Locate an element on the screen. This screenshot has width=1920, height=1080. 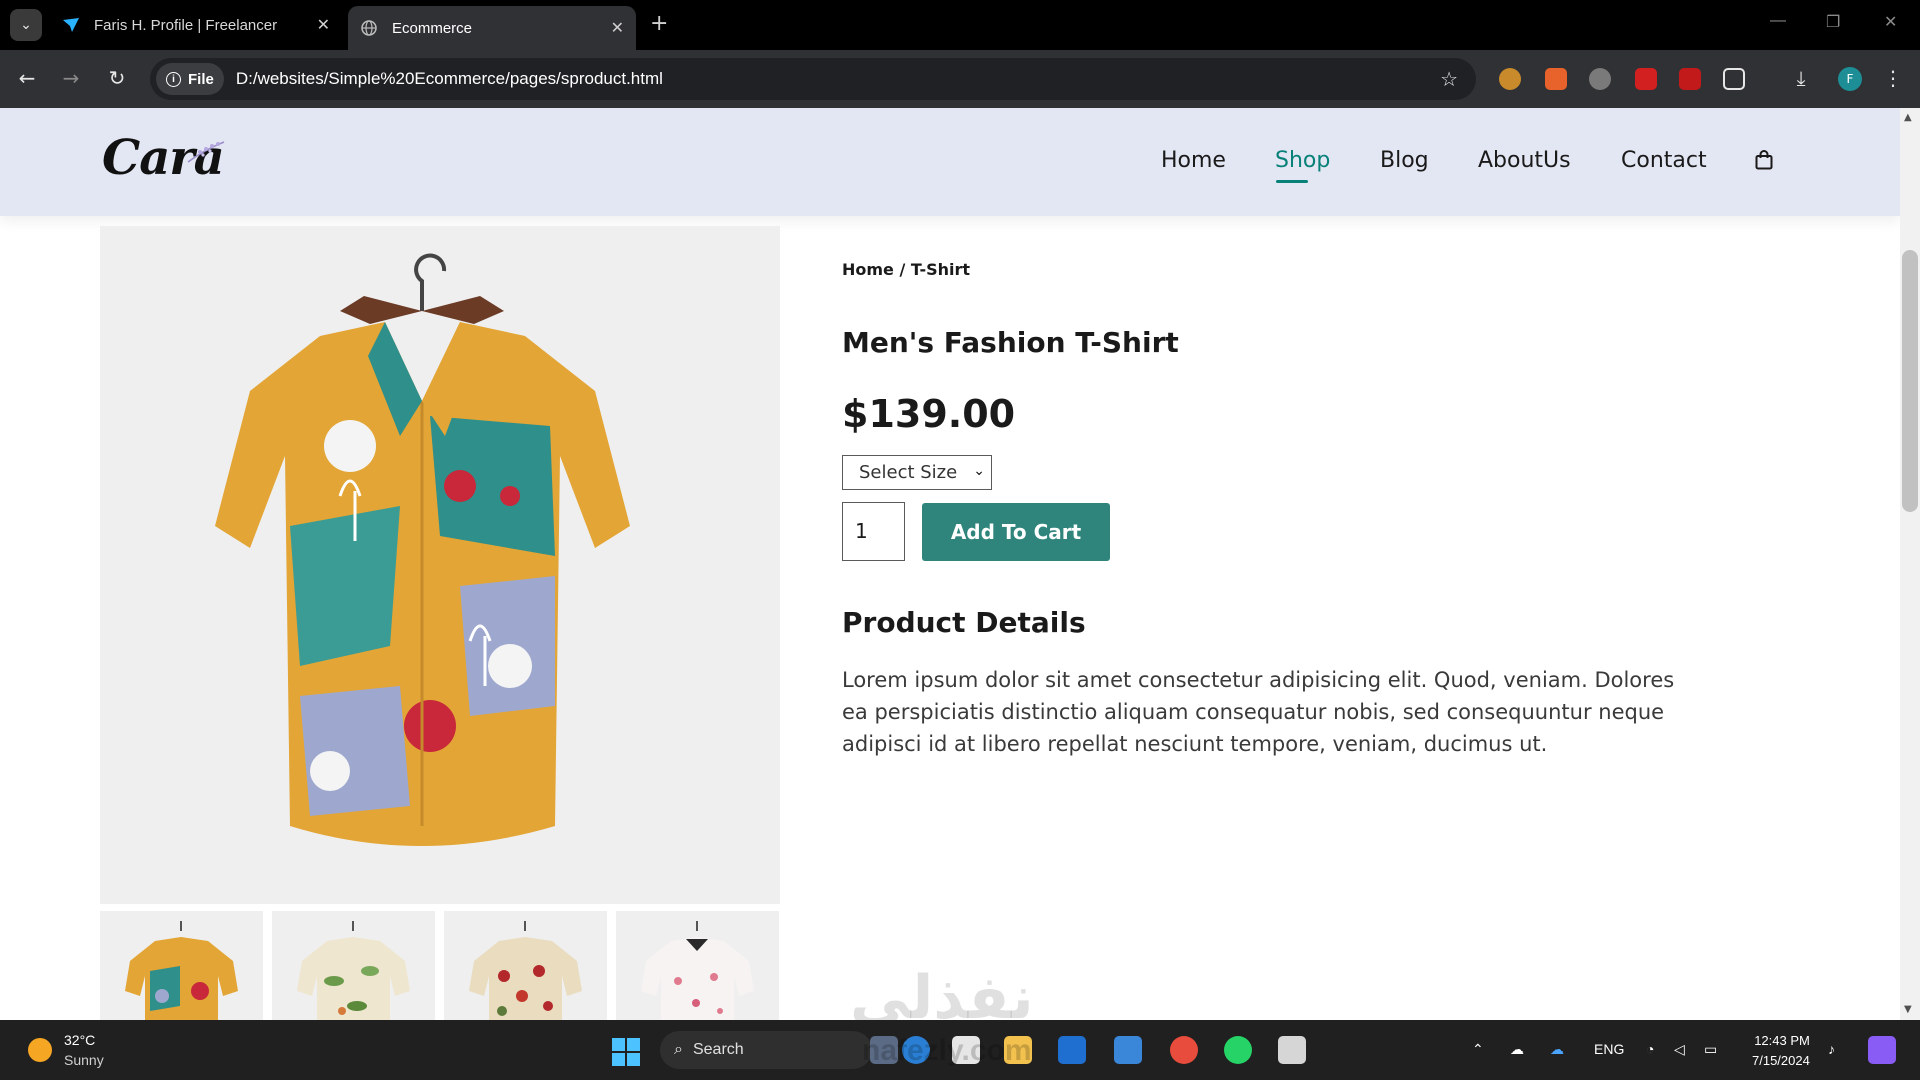
tab-title: Ecommerce is located at coordinates (432, 28).